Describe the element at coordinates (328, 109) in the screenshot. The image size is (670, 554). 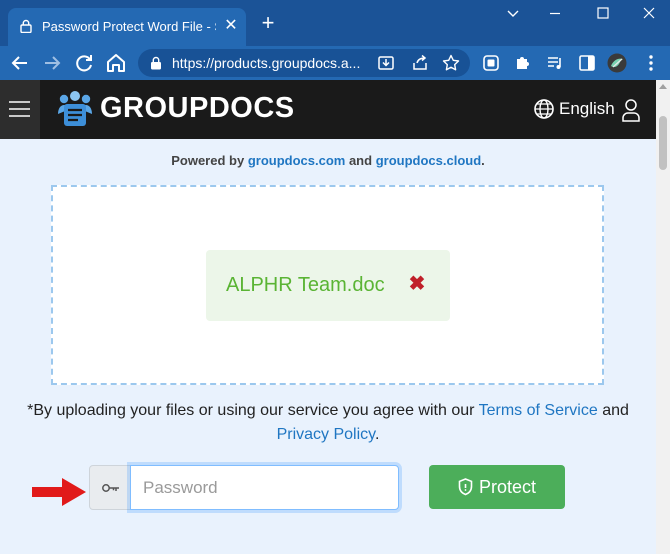
I see `site-header: GROUPDOCS English` at that location.